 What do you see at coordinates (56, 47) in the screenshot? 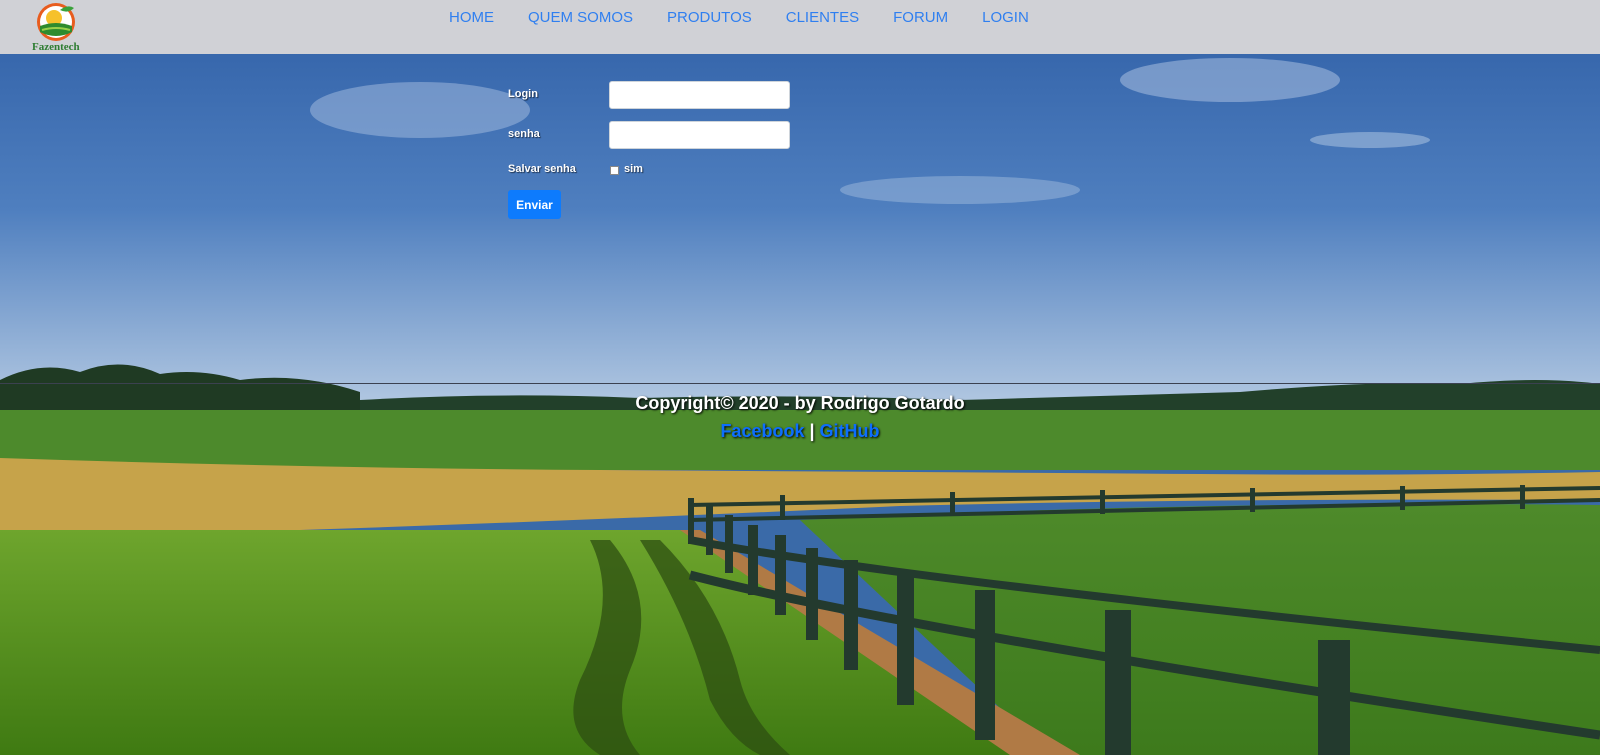
I see `brand-name: Fazentech` at bounding box center [56, 47].